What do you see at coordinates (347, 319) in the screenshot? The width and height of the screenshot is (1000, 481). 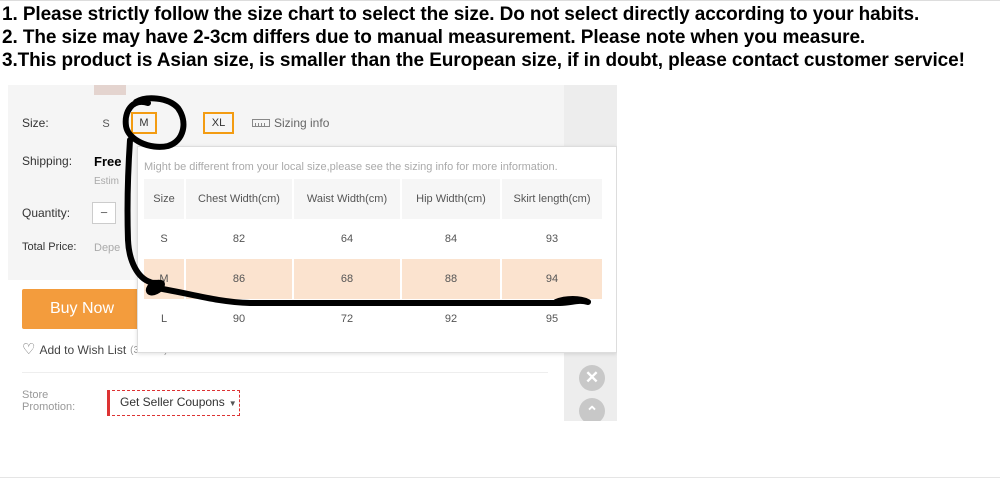 I see `table-cell: 72` at bounding box center [347, 319].